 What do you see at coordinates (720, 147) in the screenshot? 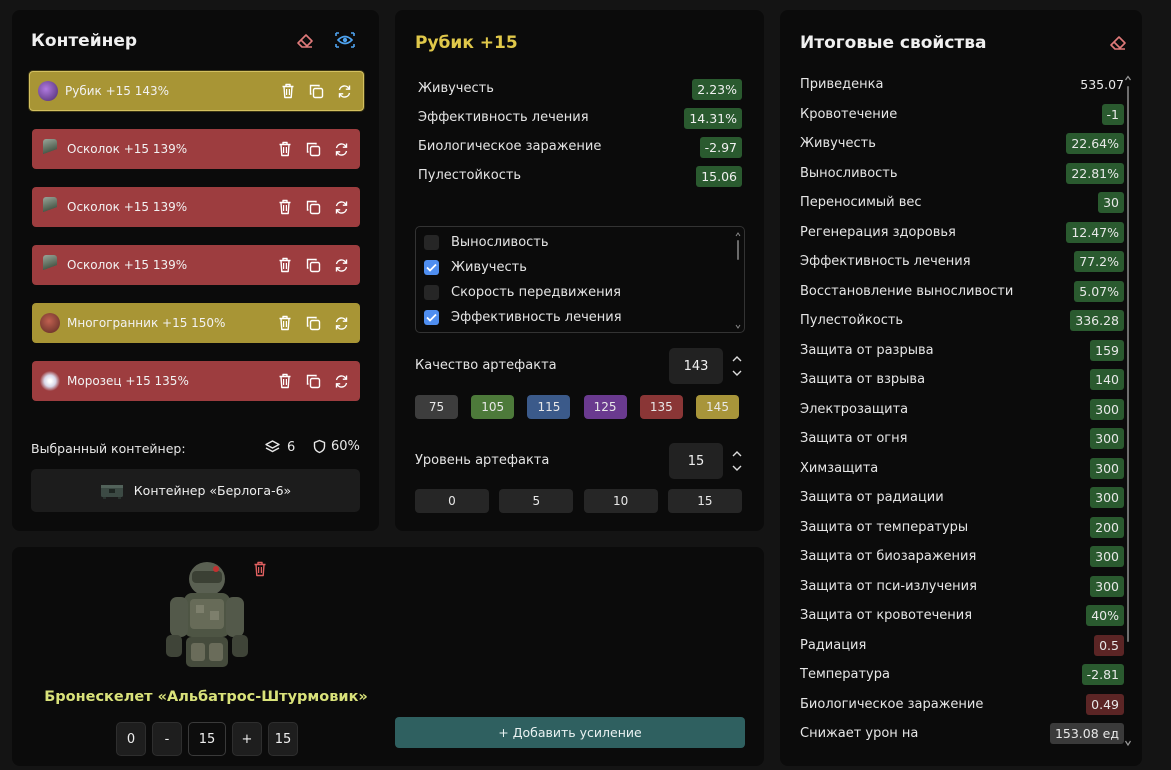
I see `artifact-stat-value: -2.97` at bounding box center [720, 147].